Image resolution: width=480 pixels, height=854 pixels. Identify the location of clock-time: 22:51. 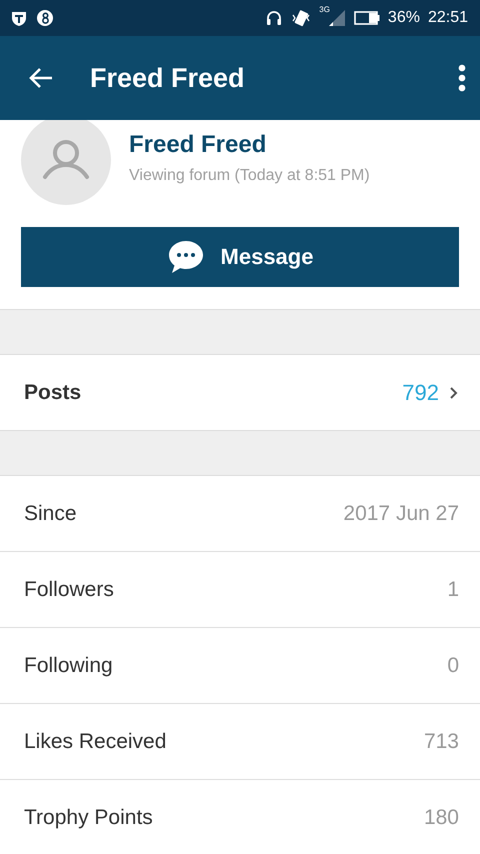
(448, 18).